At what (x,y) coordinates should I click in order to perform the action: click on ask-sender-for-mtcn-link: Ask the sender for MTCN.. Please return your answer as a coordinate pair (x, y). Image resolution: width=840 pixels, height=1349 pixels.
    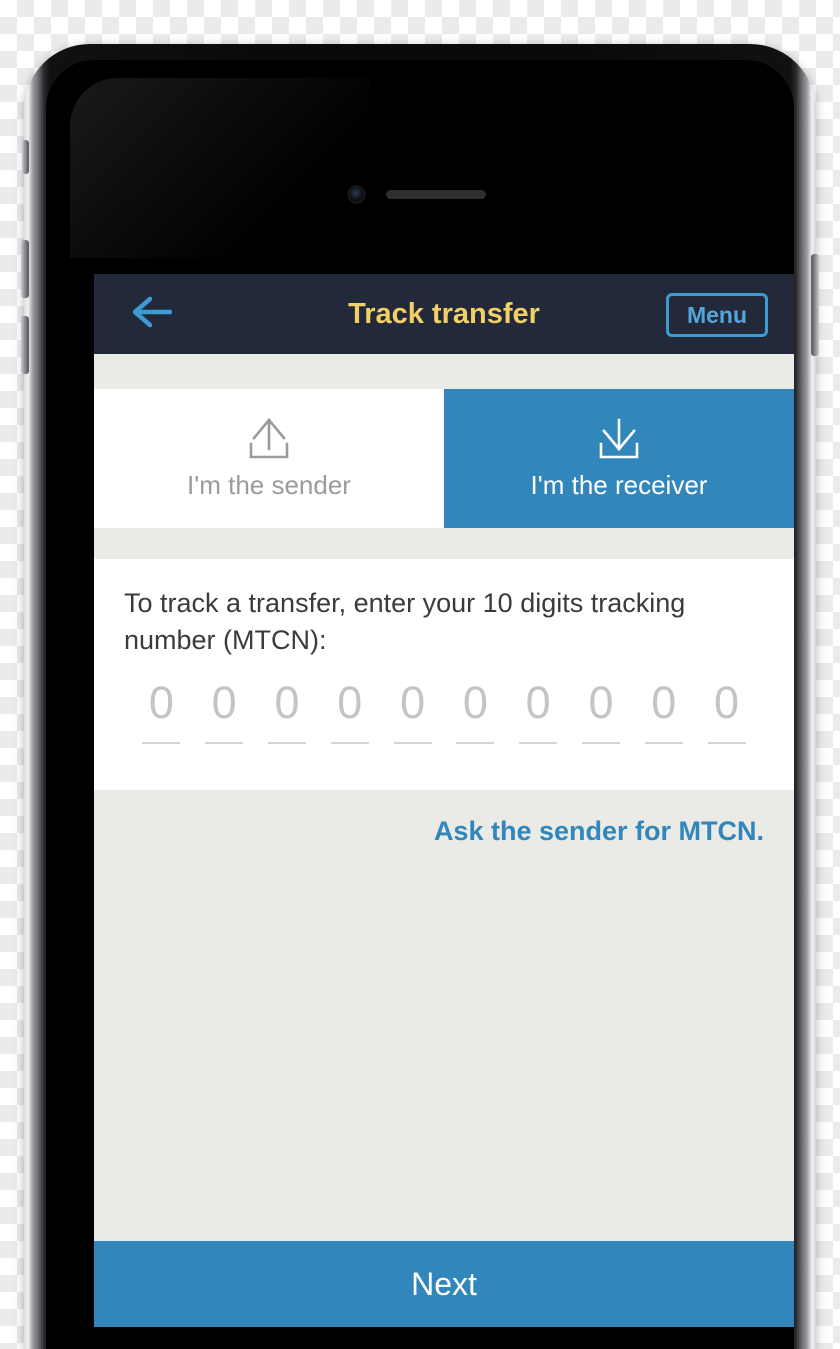
    Looking at the image, I should click on (599, 831).